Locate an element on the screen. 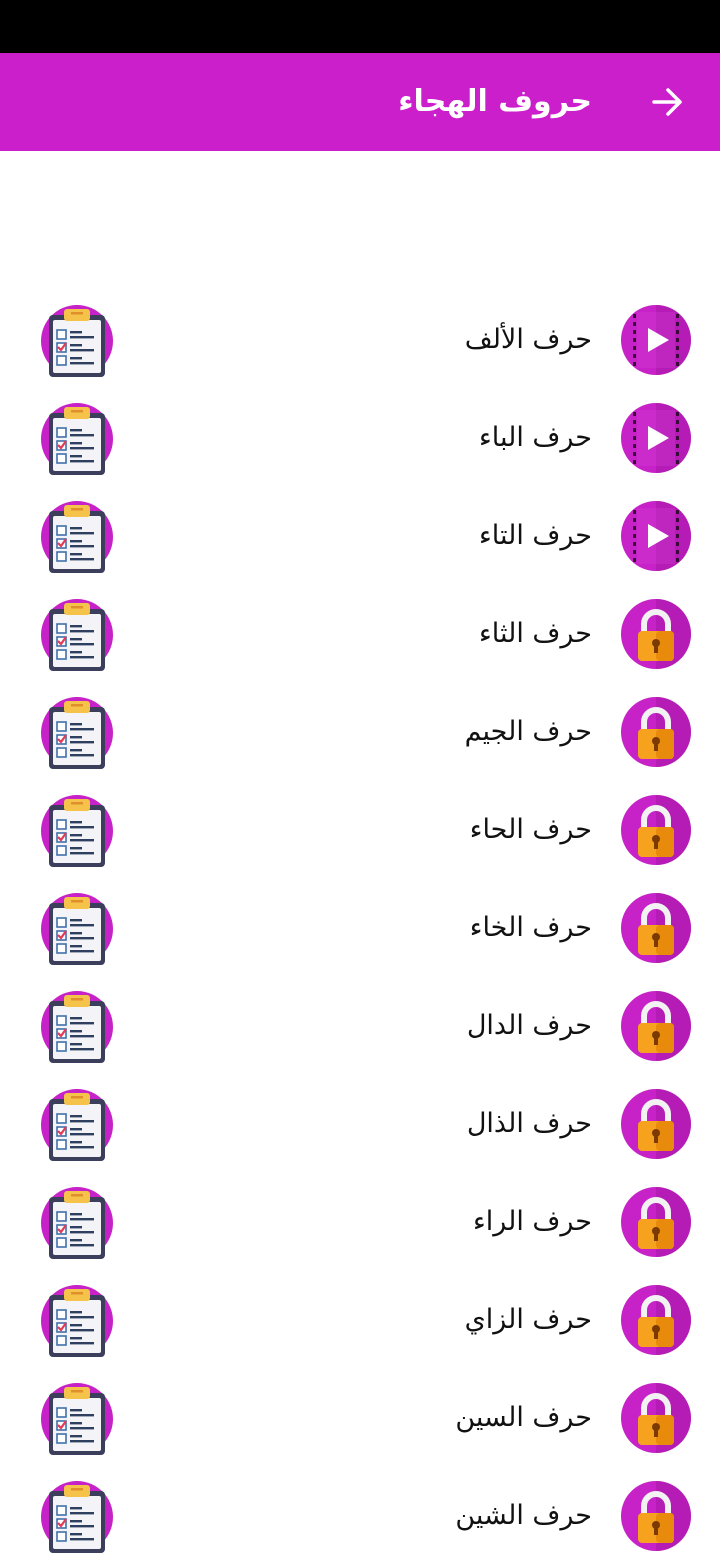  letter-label: حرف الزاي is located at coordinates (528, 1319).